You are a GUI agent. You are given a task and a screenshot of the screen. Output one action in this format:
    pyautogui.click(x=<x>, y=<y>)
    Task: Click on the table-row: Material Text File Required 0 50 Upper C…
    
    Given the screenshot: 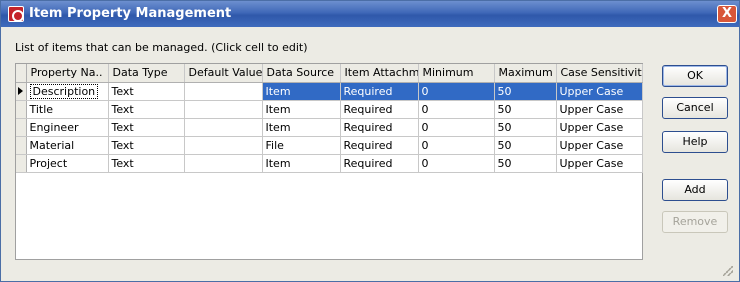 What is the action you would take?
    pyautogui.click(x=329, y=145)
    